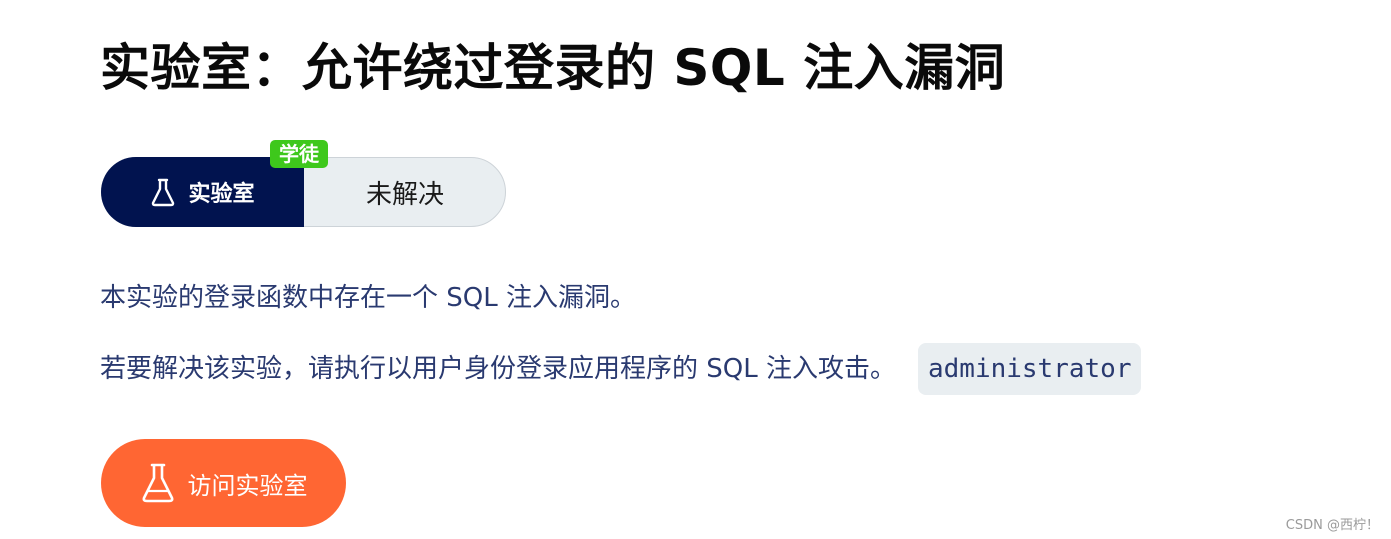  Describe the element at coordinates (498, 369) in the screenshot. I see `description-line-2-text: 若要解决该实验，请执行以用户身份登录应用程序的 SQL 注入攻击。` at that location.